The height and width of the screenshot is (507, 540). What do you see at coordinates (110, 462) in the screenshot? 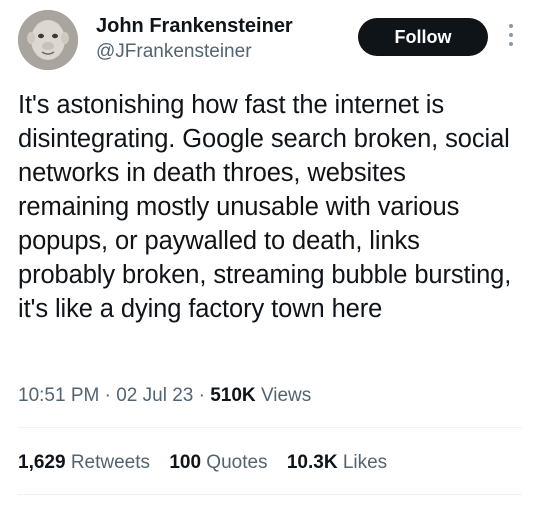
I see `retweets-label: Retweets` at bounding box center [110, 462].